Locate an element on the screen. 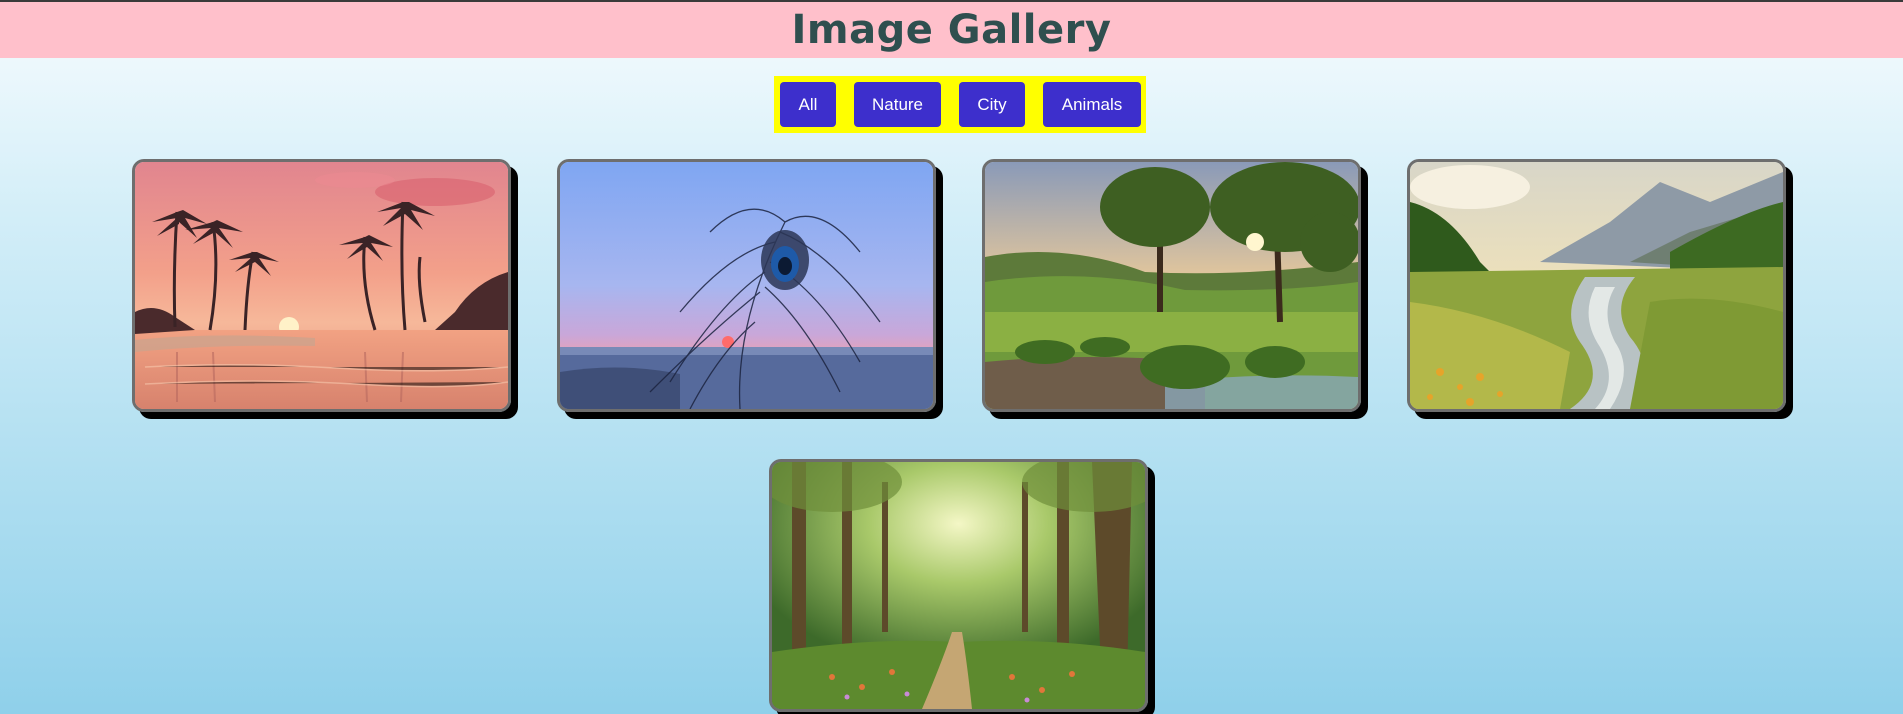 Image resolution: width=1903 pixels, height=714 pixels. meadow-trees-sunlight-image is located at coordinates (1171, 285).